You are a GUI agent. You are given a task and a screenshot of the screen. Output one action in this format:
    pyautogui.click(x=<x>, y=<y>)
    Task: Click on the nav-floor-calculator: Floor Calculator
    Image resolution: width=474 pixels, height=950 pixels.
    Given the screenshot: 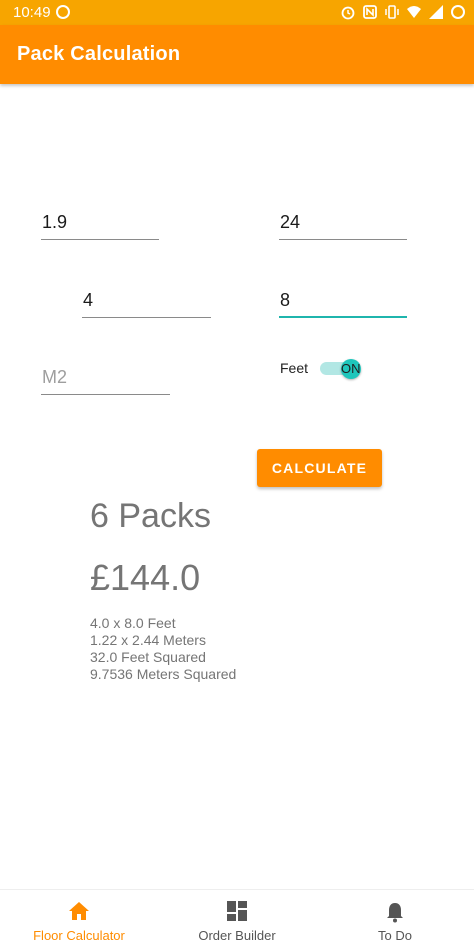 What is the action you would take?
    pyautogui.click(x=79, y=920)
    